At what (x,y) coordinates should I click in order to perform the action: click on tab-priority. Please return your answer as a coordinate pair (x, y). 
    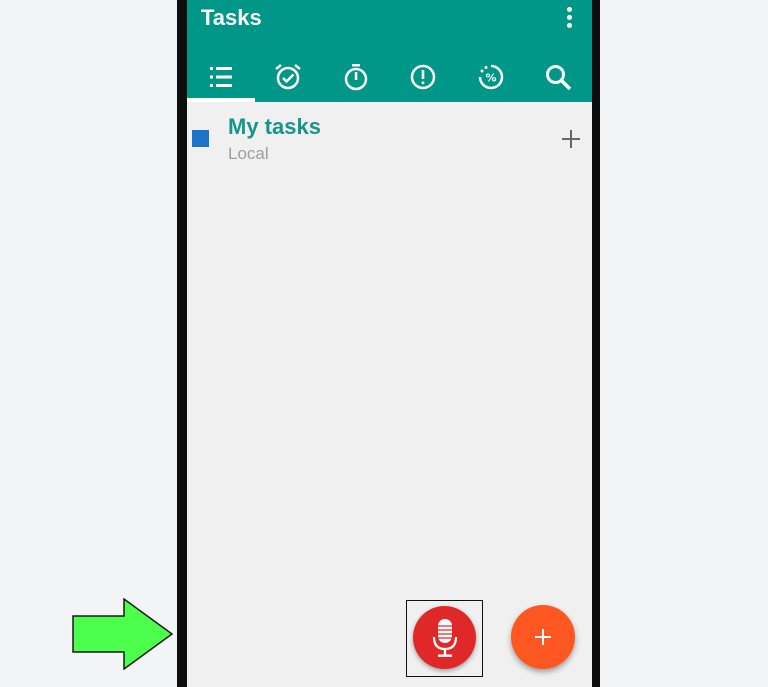
    Looking at the image, I should click on (424, 77).